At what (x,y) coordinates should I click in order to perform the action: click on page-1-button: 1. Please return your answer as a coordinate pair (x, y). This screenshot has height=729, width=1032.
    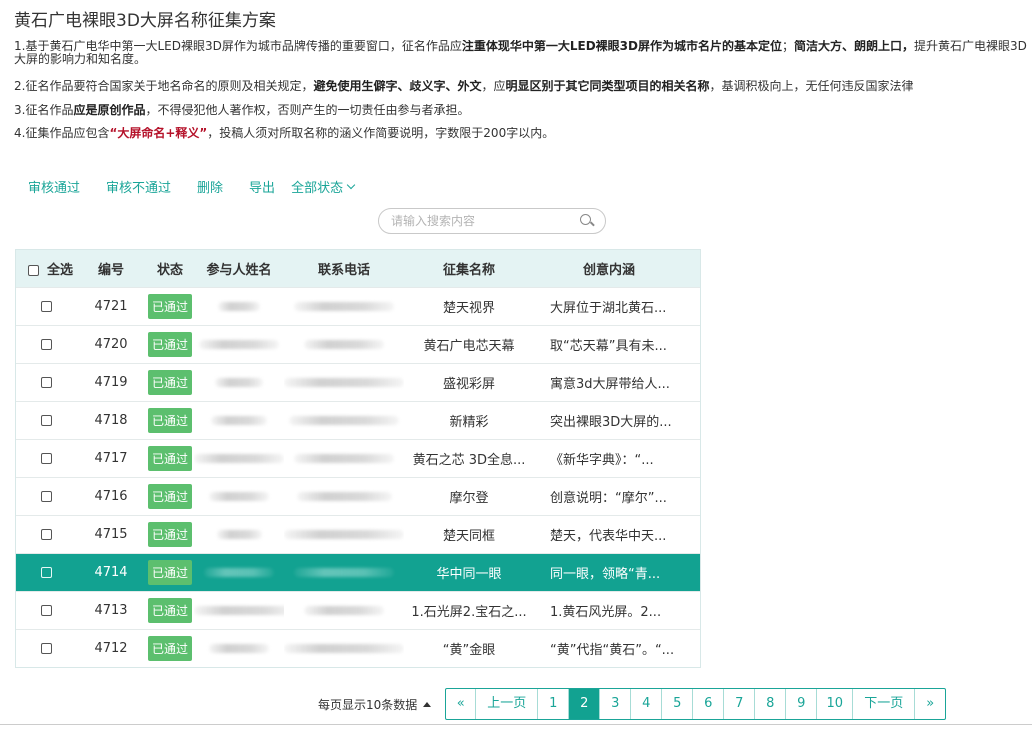
    Looking at the image, I should click on (554, 704).